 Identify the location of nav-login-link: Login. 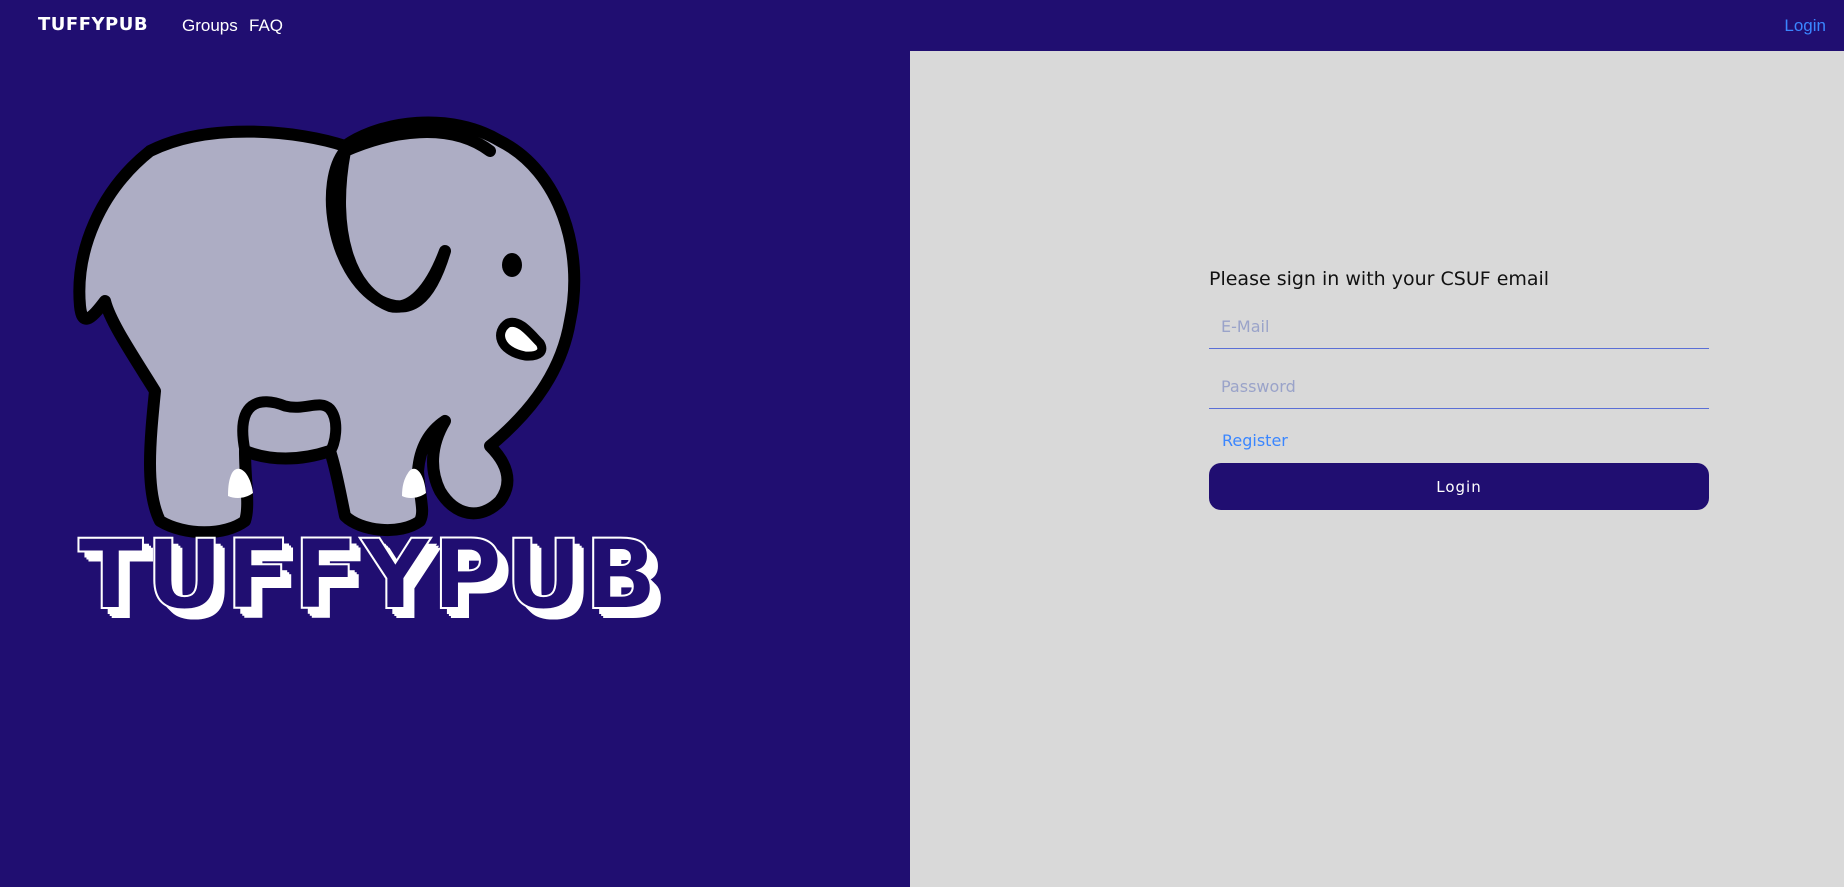
(1805, 26).